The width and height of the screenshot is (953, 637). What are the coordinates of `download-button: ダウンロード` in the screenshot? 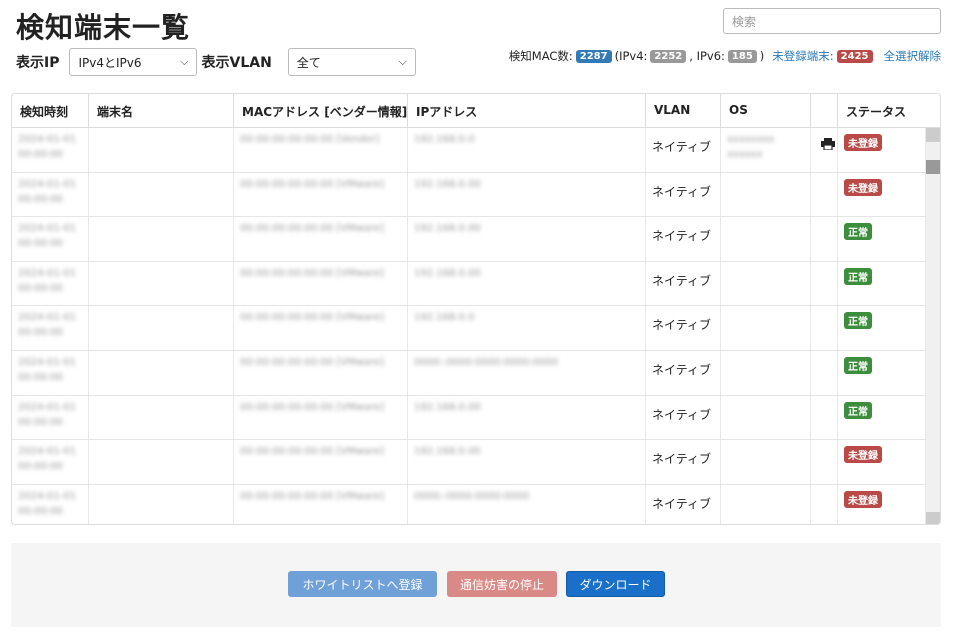 It's located at (615, 584).